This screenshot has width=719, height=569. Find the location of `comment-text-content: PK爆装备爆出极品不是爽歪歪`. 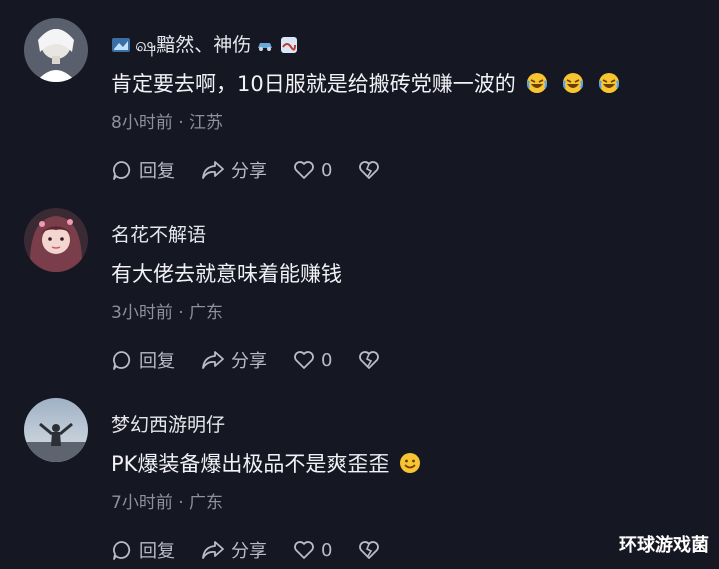

comment-text-content: PK爆装备爆出极品不是爽歪歪 is located at coordinates (250, 464).